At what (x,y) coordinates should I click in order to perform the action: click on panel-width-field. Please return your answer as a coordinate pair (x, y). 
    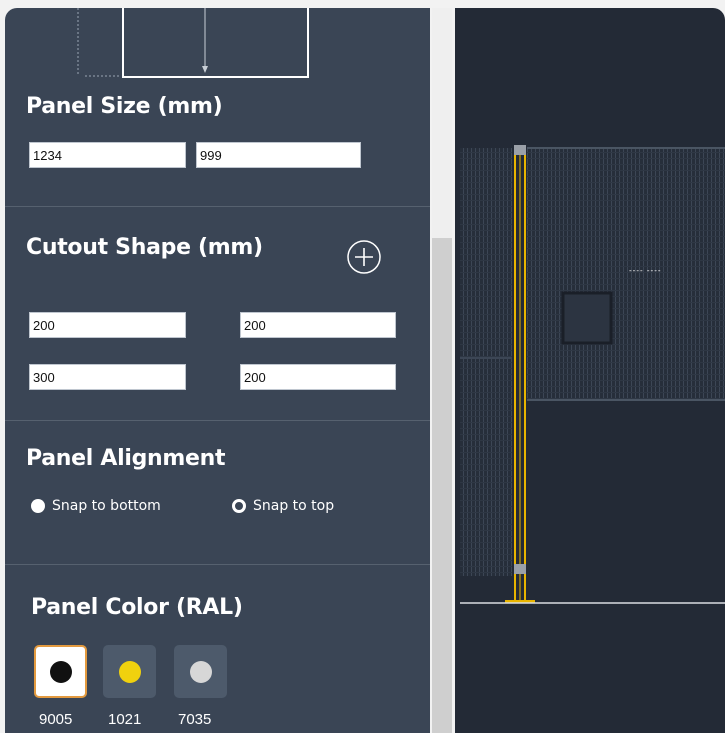
    Looking at the image, I should click on (107, 155).